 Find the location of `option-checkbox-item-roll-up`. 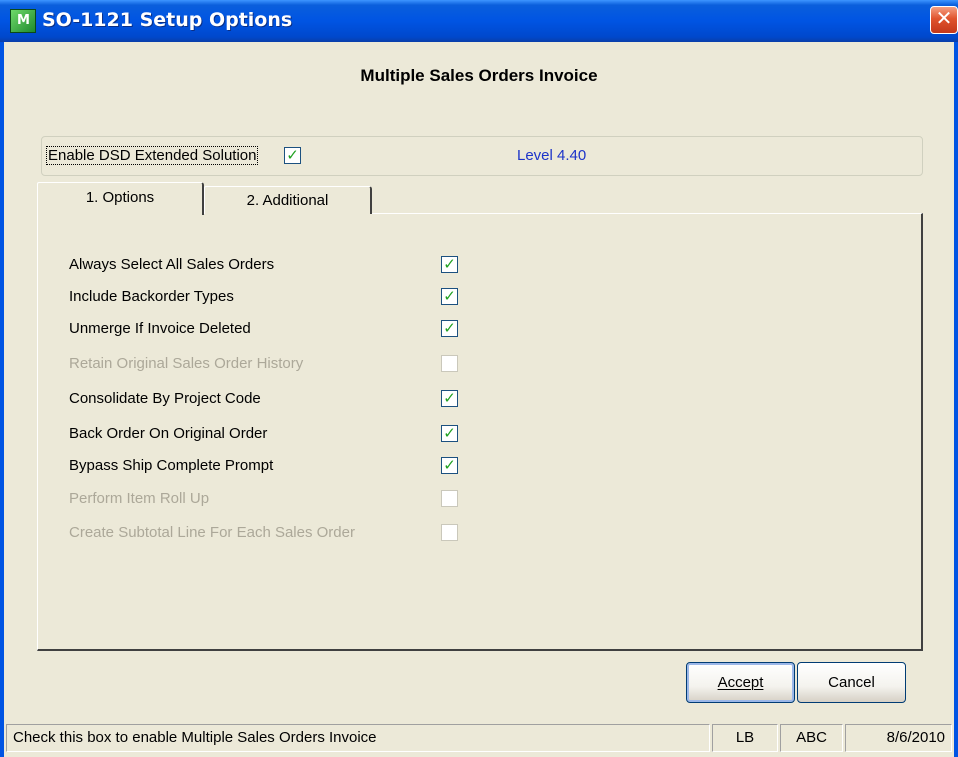

option-checkbox-item-roll-up is located at coordinates (449, 498).